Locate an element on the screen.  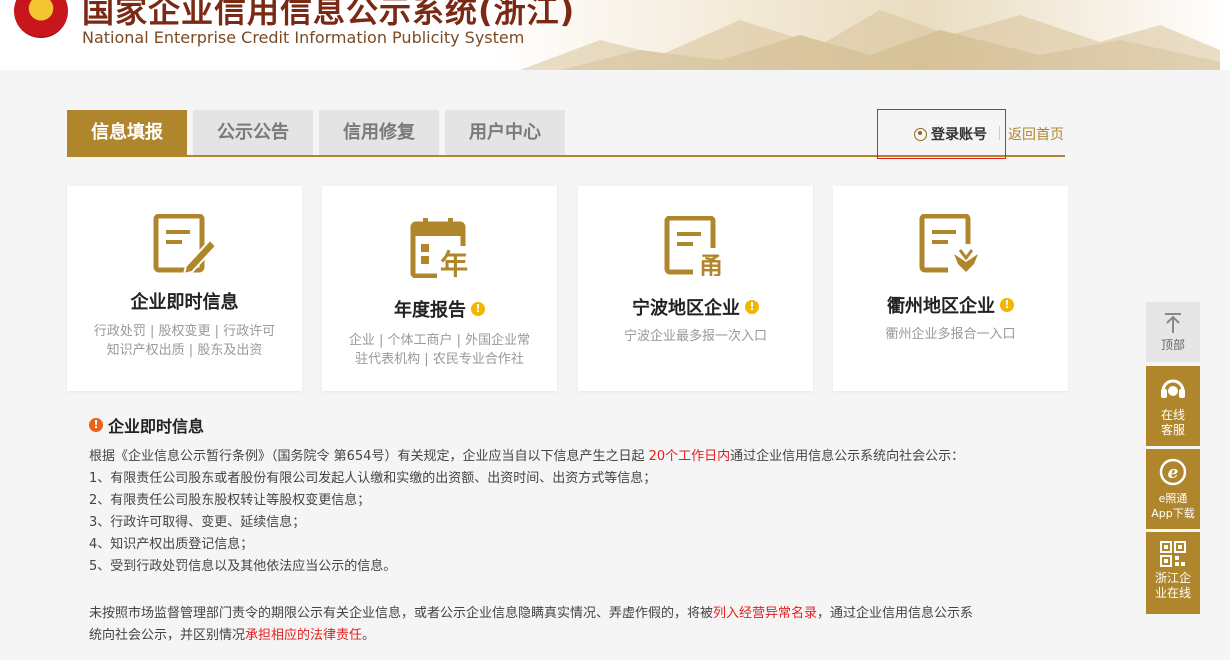
qr-code-icon is located at coordinates (1173, 554).